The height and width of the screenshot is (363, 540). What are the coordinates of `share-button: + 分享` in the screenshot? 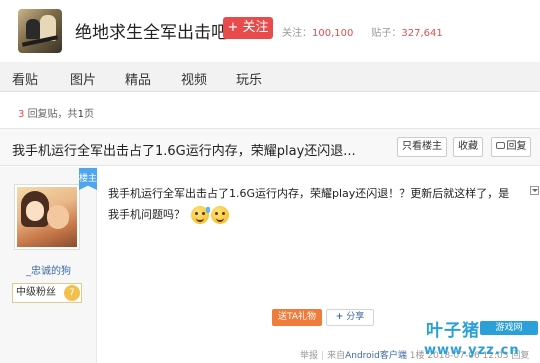 It's located at (350, 317).